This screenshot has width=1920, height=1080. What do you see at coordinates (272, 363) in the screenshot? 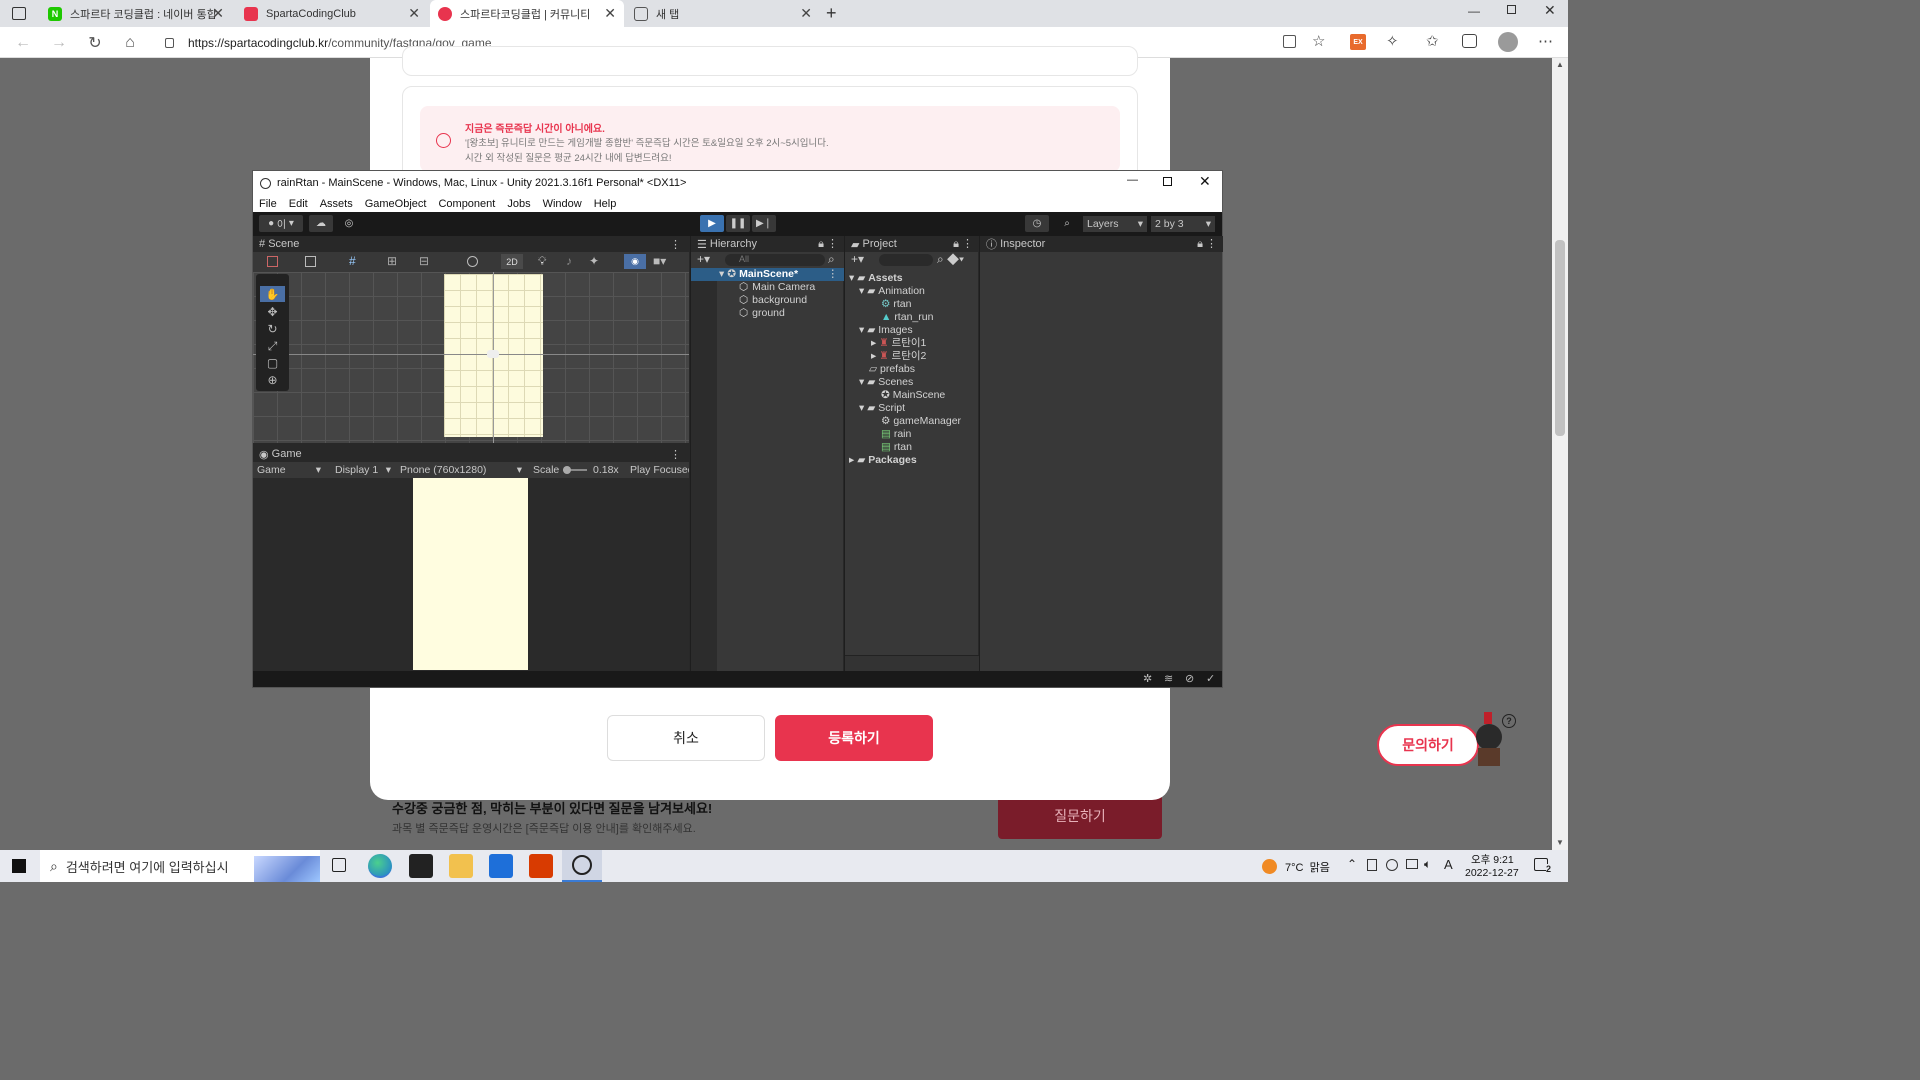
I see `rect-tool-icon: ▢` at bounding box center [272, 363].